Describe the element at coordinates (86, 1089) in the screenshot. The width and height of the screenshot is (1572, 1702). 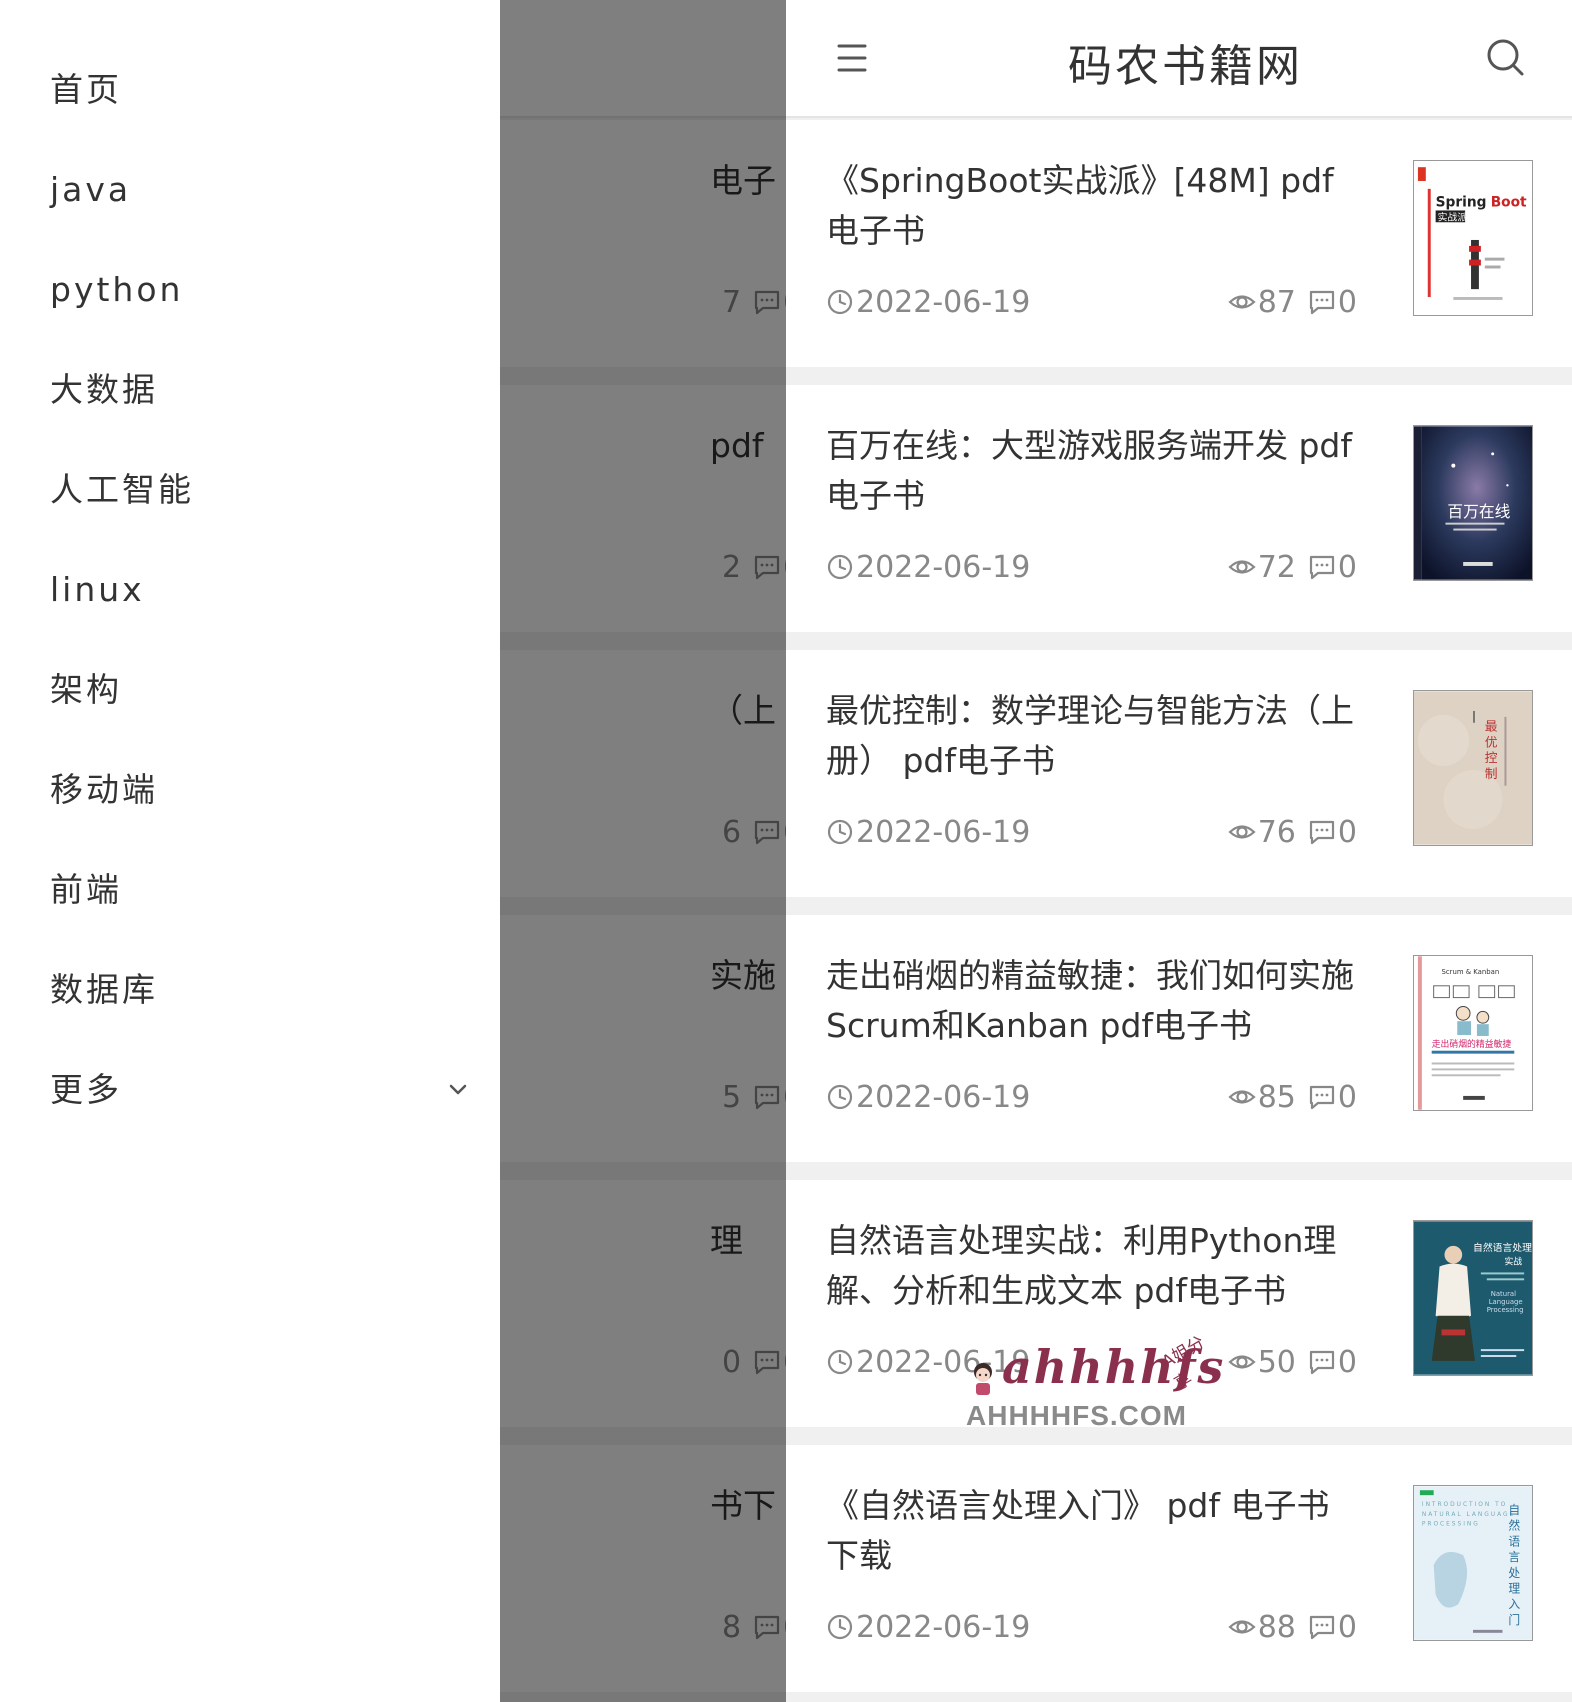
I see `nav-item-label: 更多` at that location.